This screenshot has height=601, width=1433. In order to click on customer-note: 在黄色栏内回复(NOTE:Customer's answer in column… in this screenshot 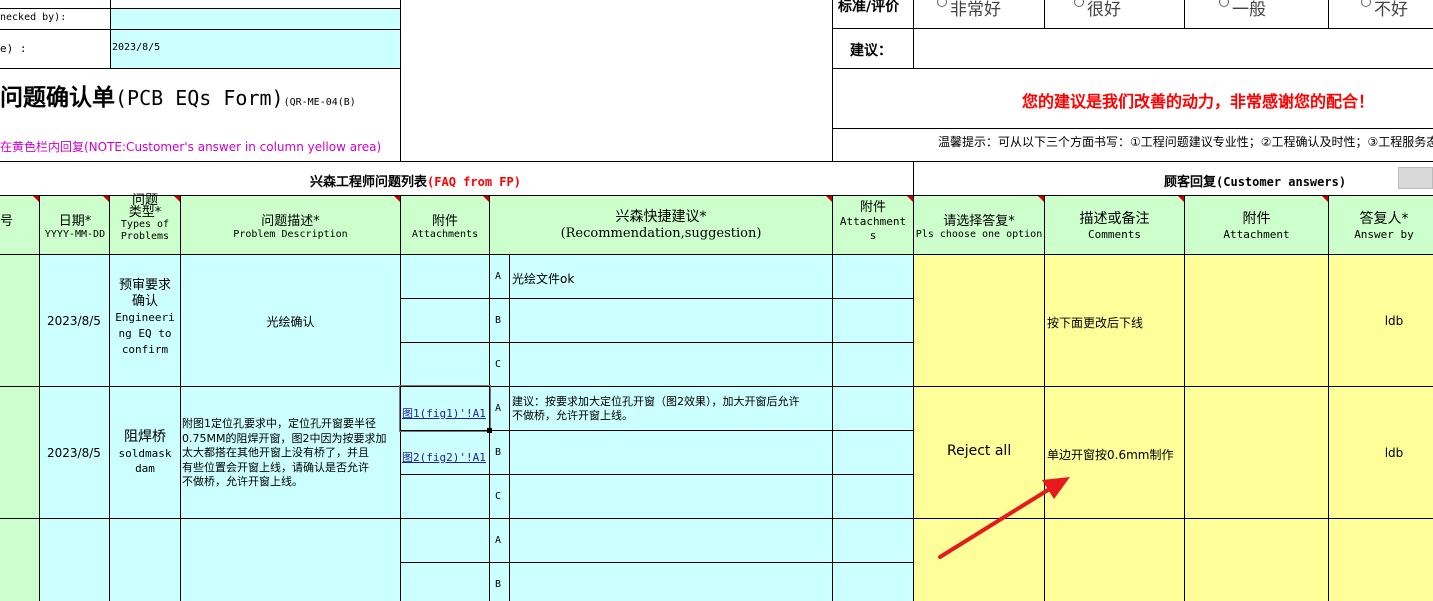, I will do `click(191, 147)`.